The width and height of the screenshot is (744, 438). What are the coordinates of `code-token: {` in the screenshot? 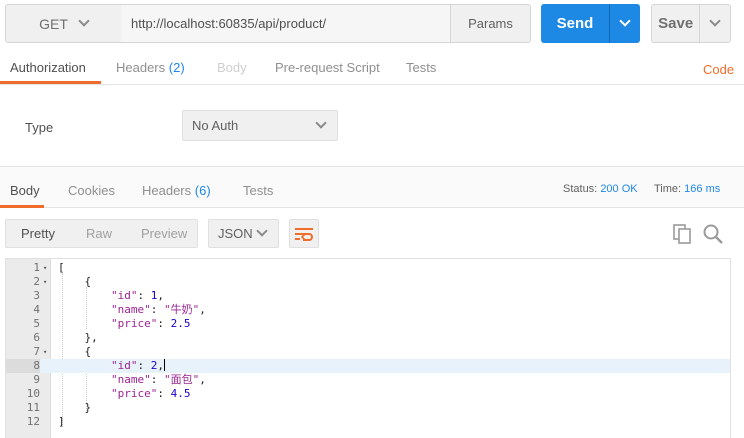 It's located at (75, 351).